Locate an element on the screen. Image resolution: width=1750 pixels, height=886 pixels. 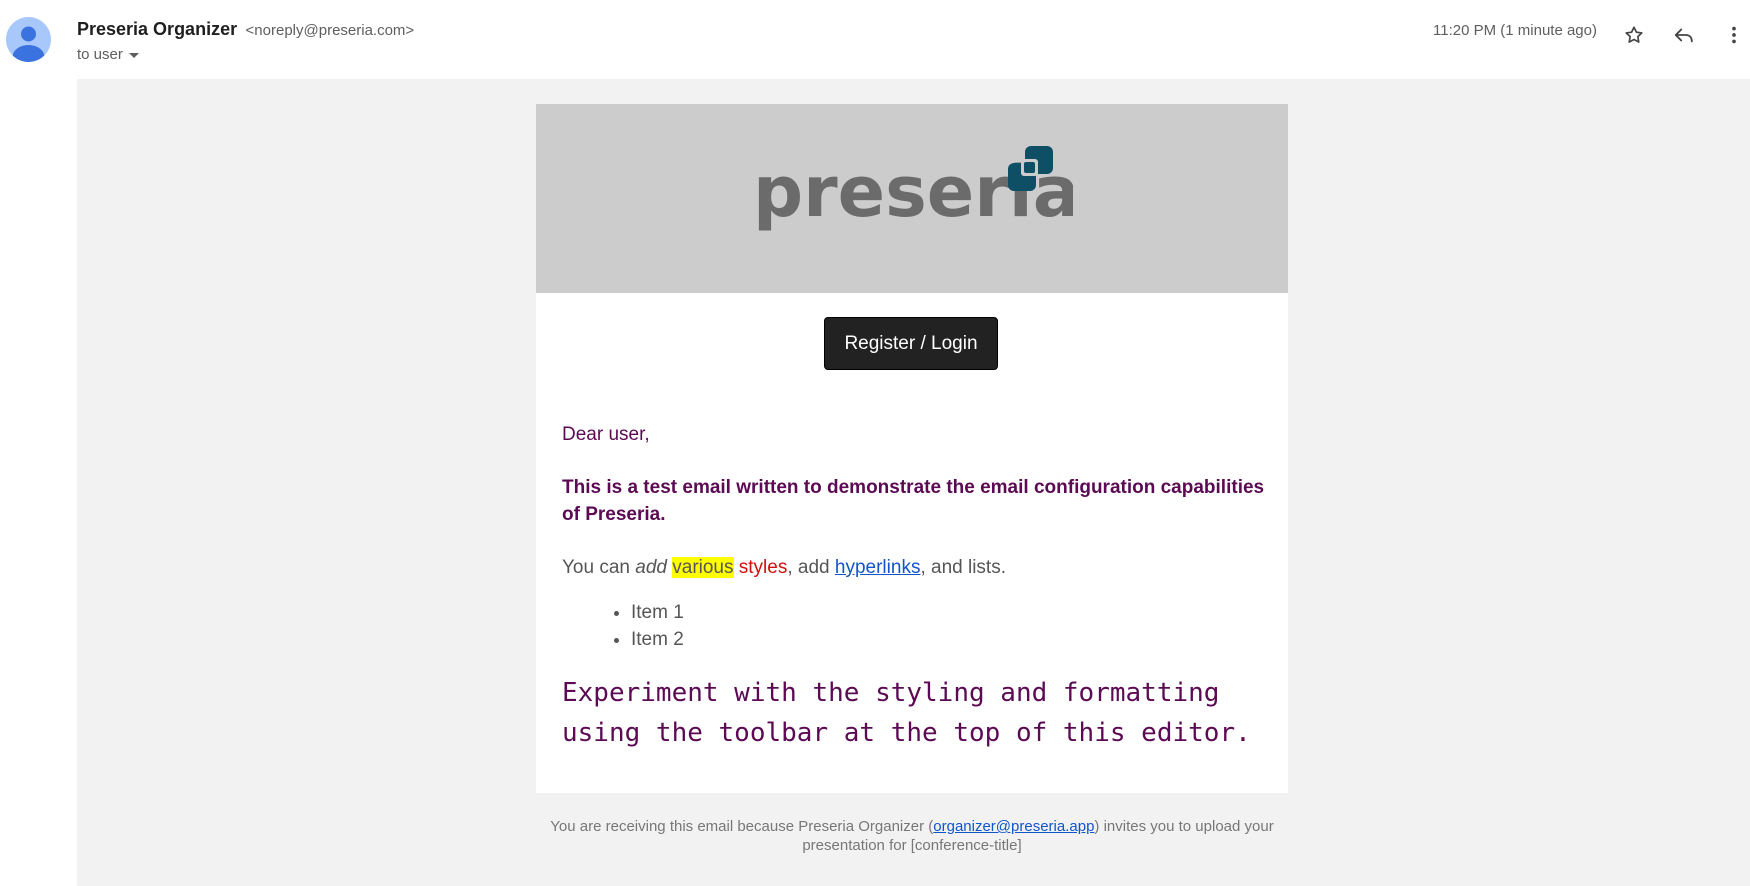
recipient-details-toggle: to user is located at coordinates (108, 54).